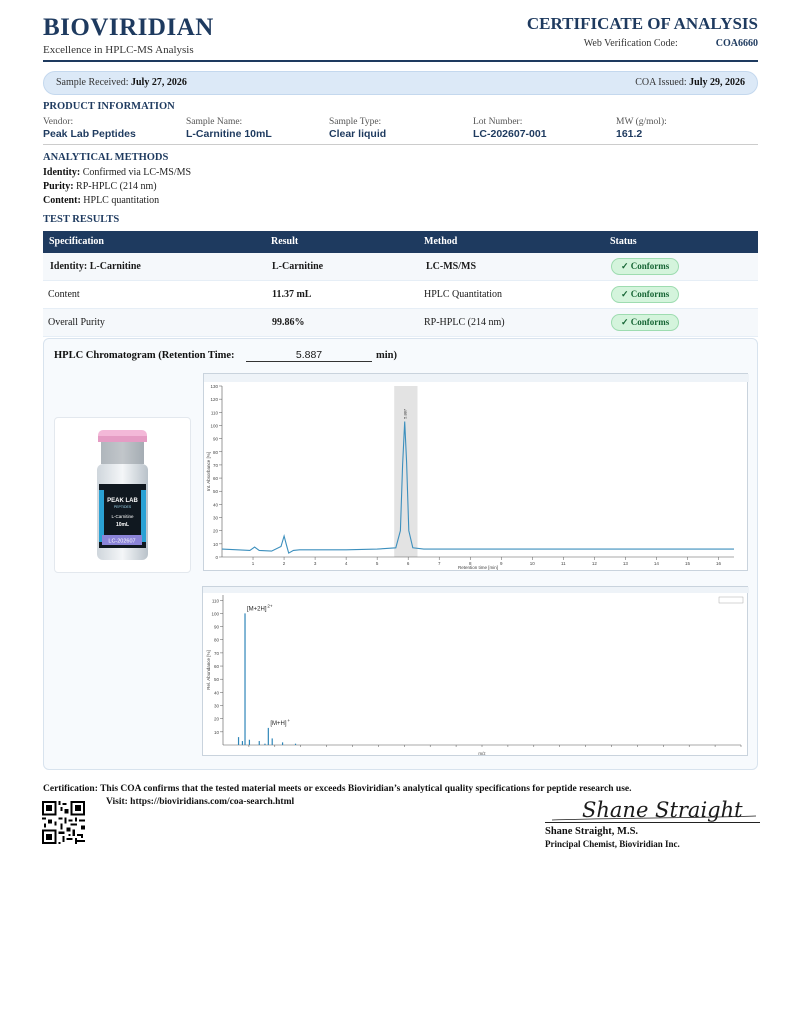  What do you see at coordinates (109, 106) in the screenshot?
I see `product-info-title: PRODUCT INFORMATION` at bounding box center [109, 106].